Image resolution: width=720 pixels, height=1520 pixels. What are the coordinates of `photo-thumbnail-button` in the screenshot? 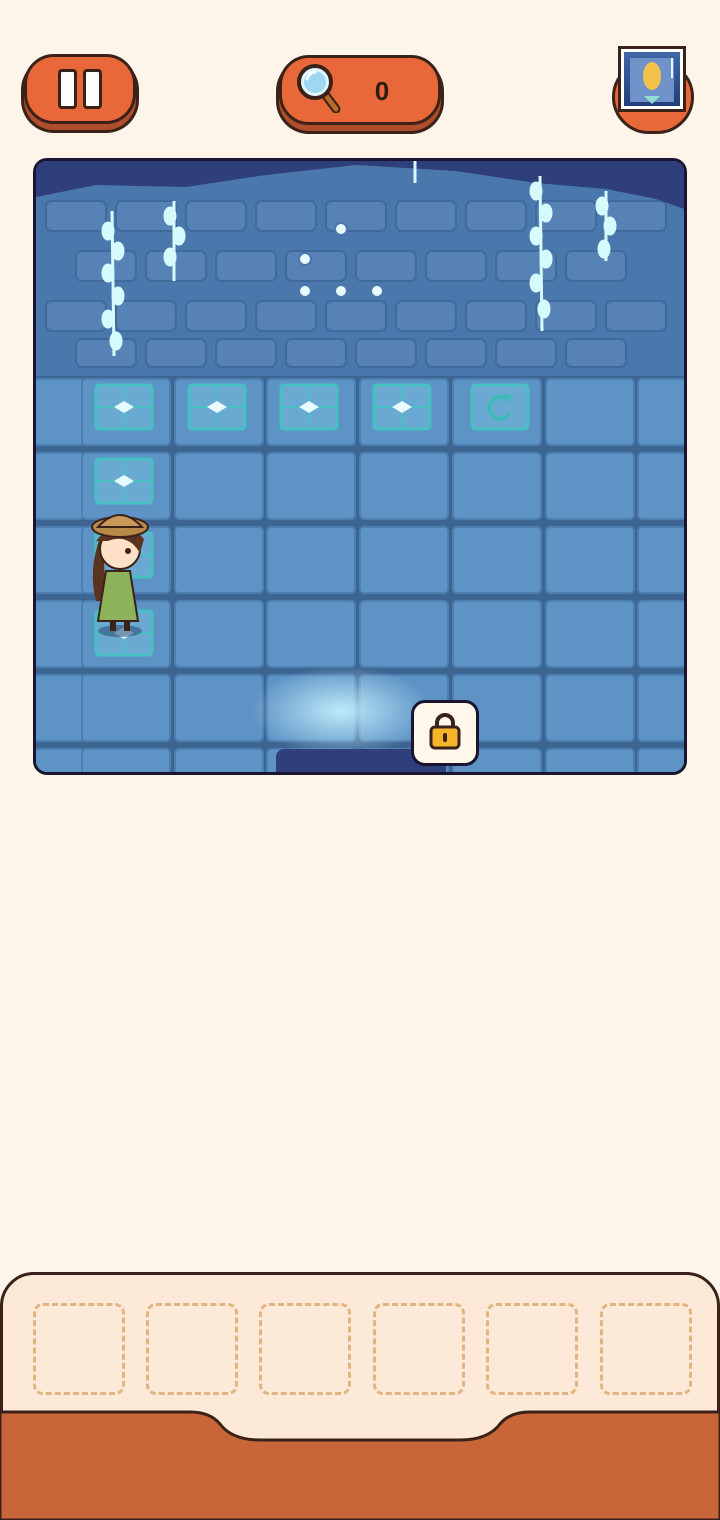 It's located at (652, 79).